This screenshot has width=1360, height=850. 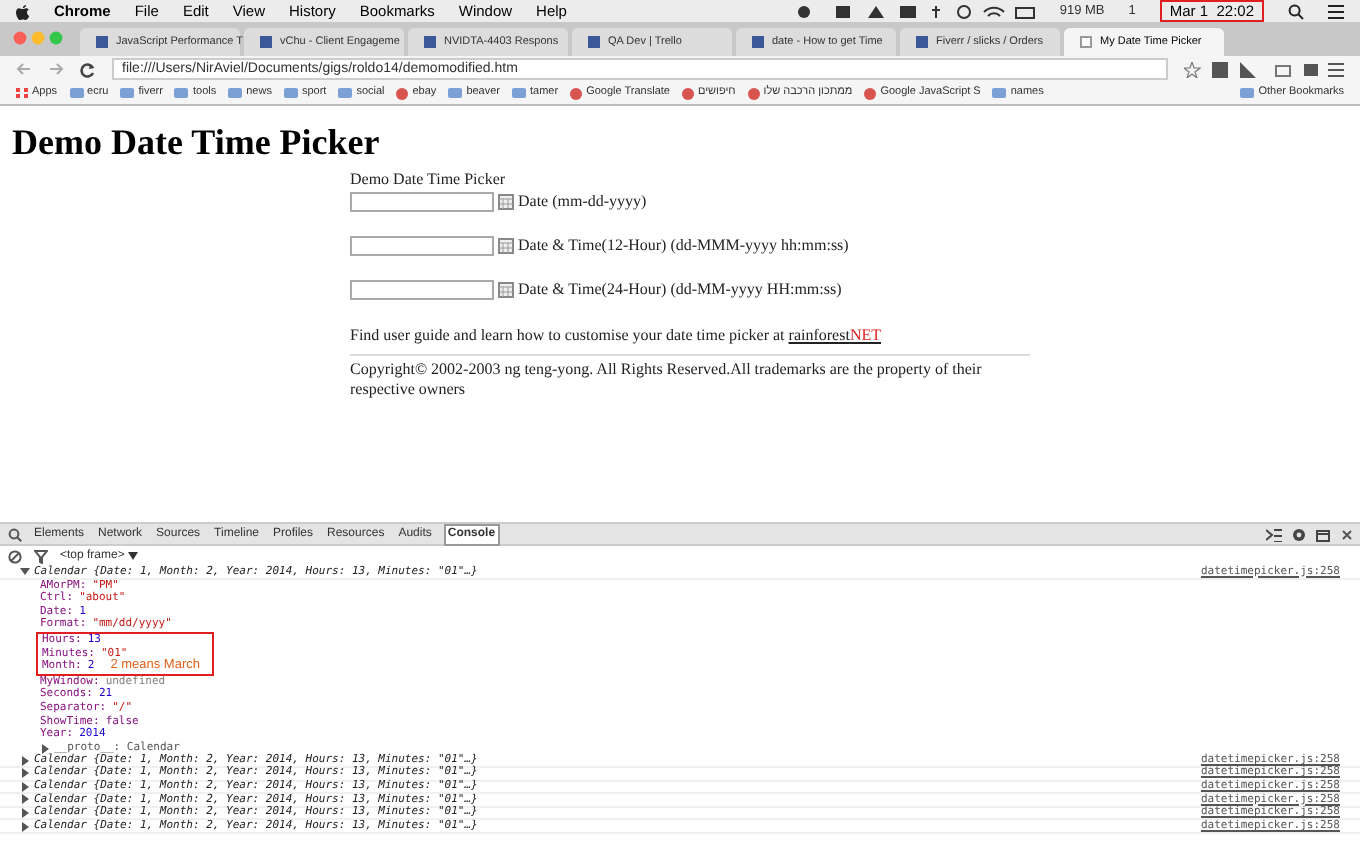 I want to click on drawer-icon, so click(x=1274, y=534).